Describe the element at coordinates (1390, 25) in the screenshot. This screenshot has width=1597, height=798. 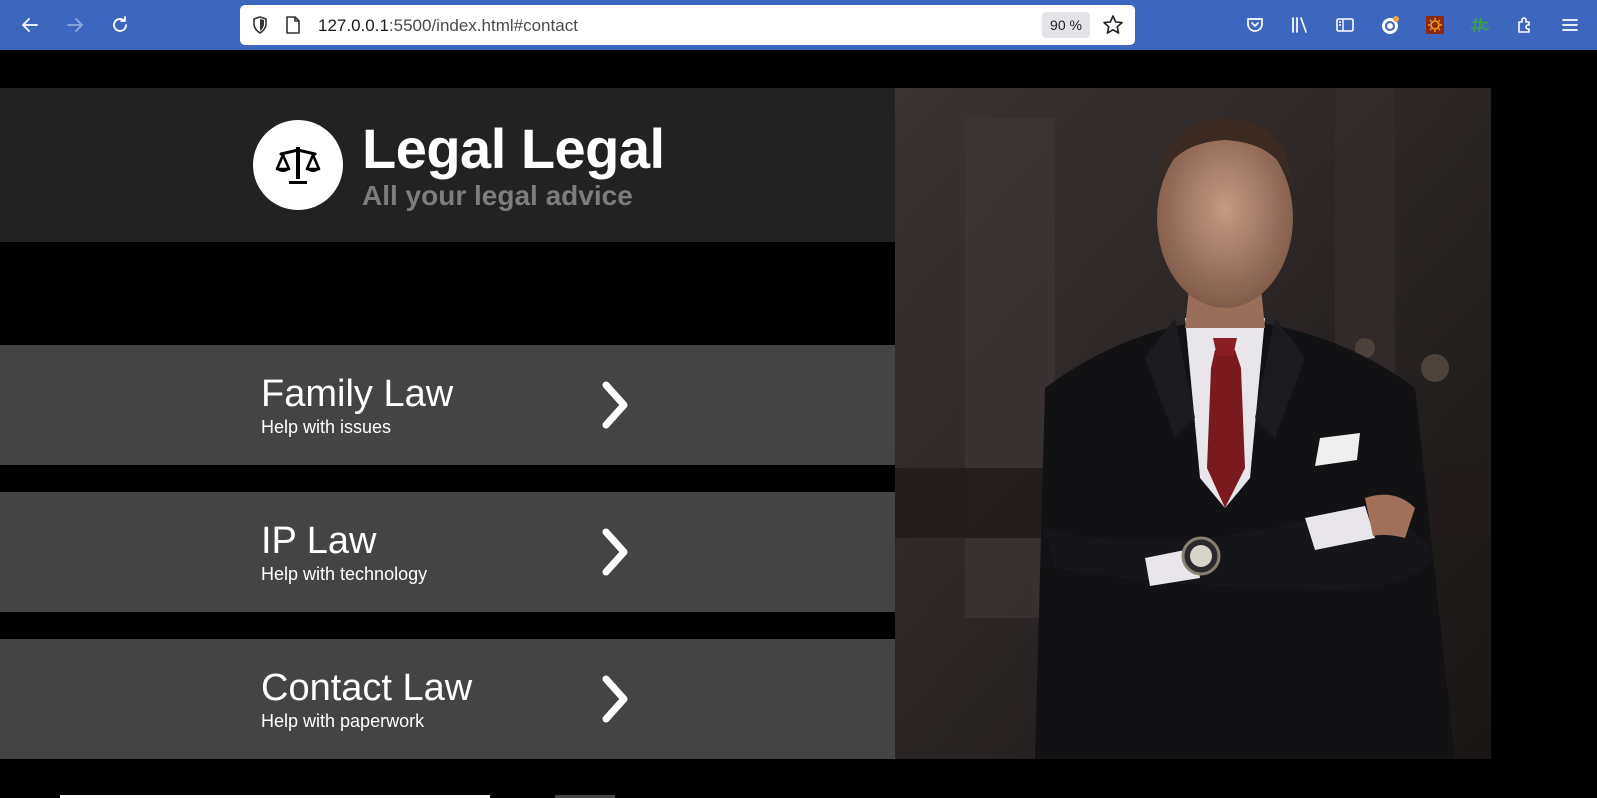
I see `account-icon` at that location.